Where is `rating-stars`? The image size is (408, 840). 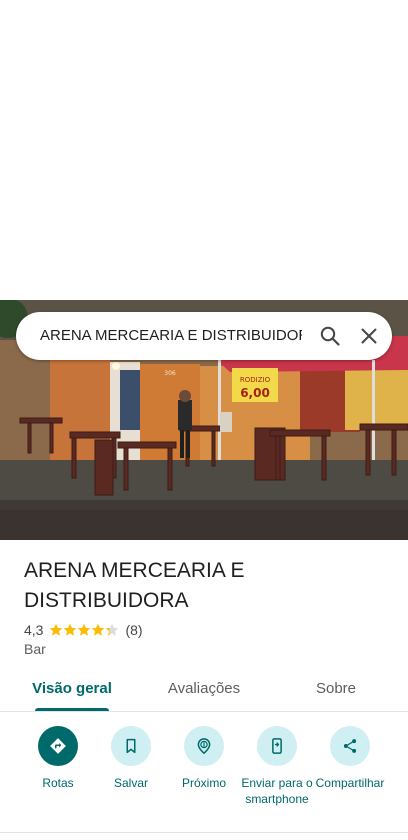 rating-stars is located at coordinates (84, 630).